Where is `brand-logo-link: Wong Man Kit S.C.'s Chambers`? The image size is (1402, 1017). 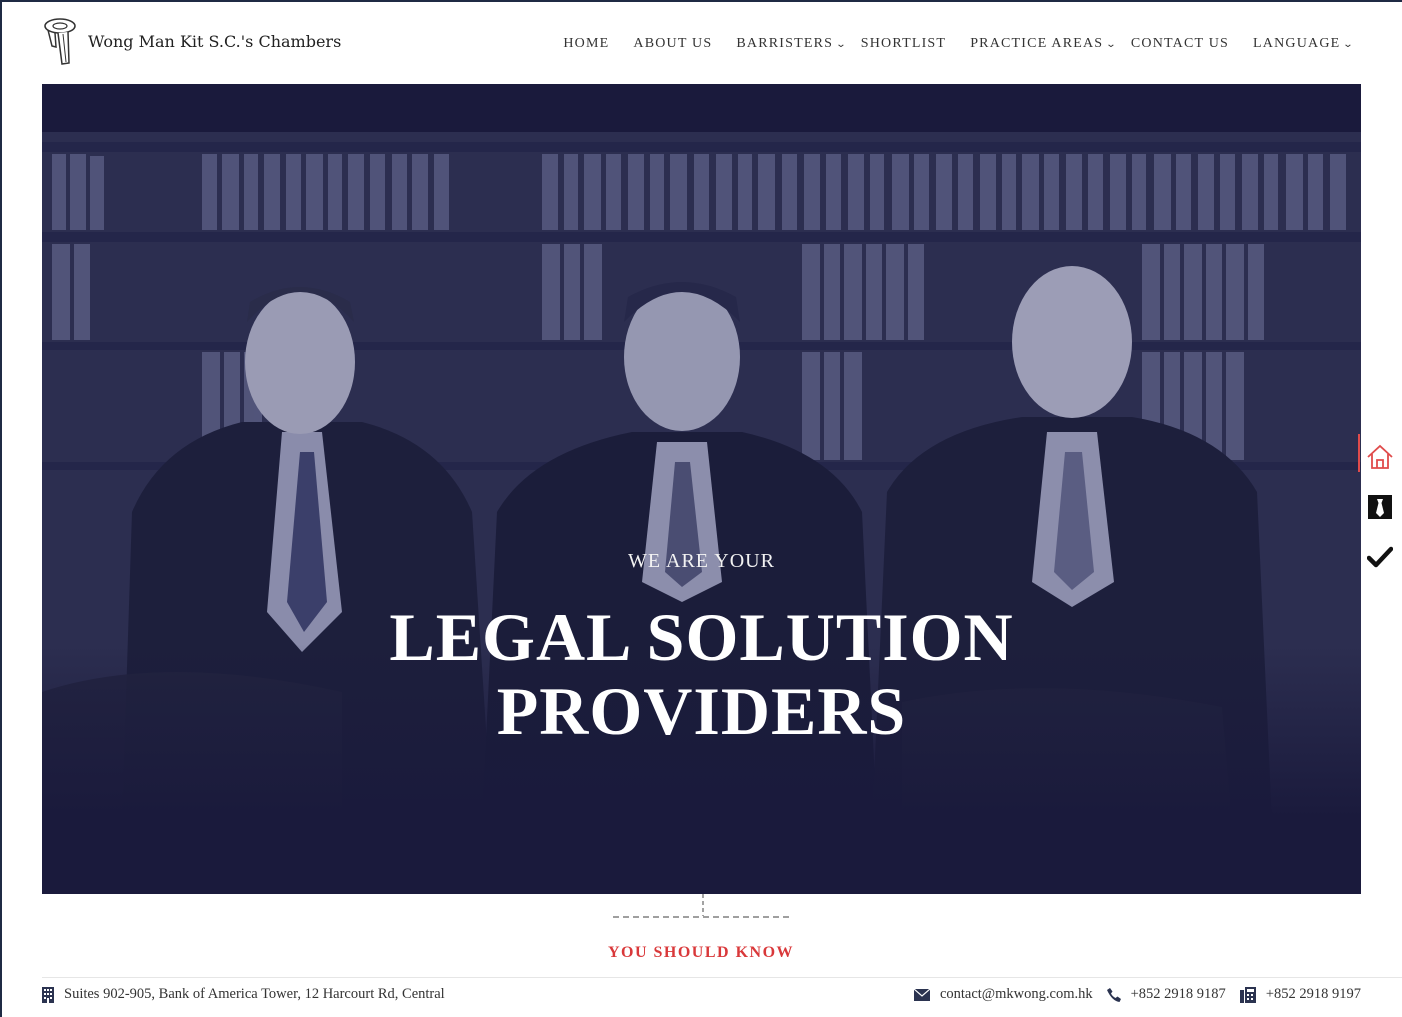
brand-logo-link: Wong Man Kit S.C.'s Chambers is located at coordinates (191, 42).